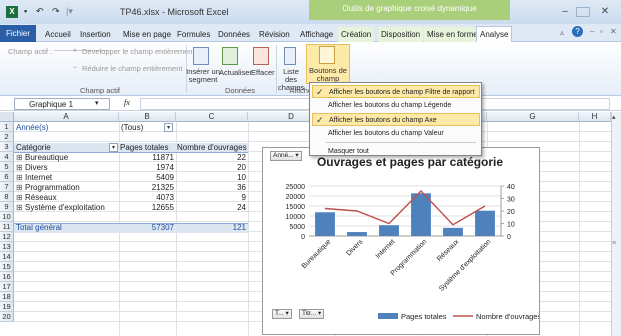 The width and height of the screenshot is (621, 336). I want to click on row-header: 5, so click(7, 167).